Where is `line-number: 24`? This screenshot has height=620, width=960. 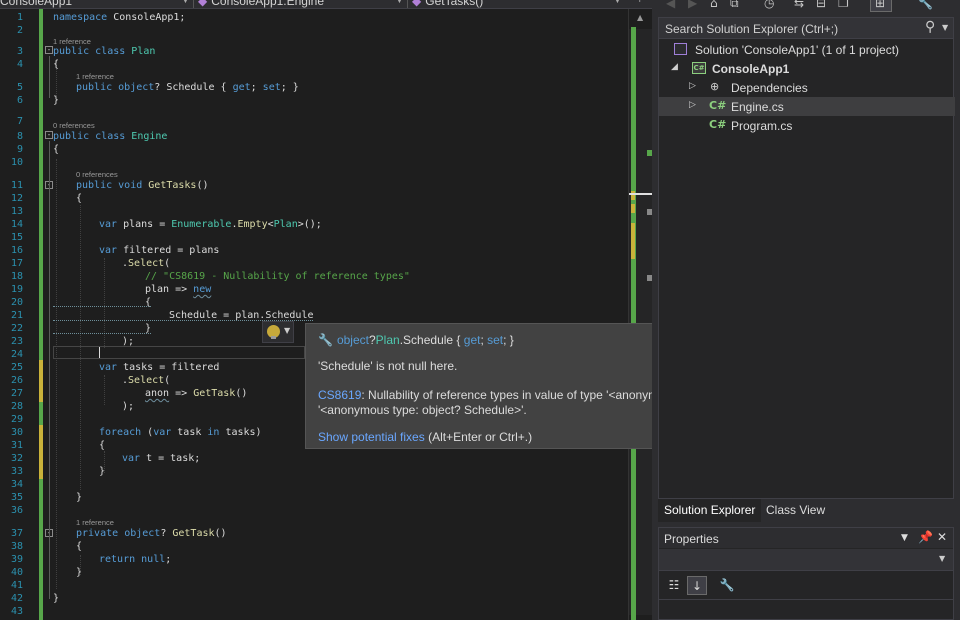 line-number: 24 is located at coordinates (16, 354).